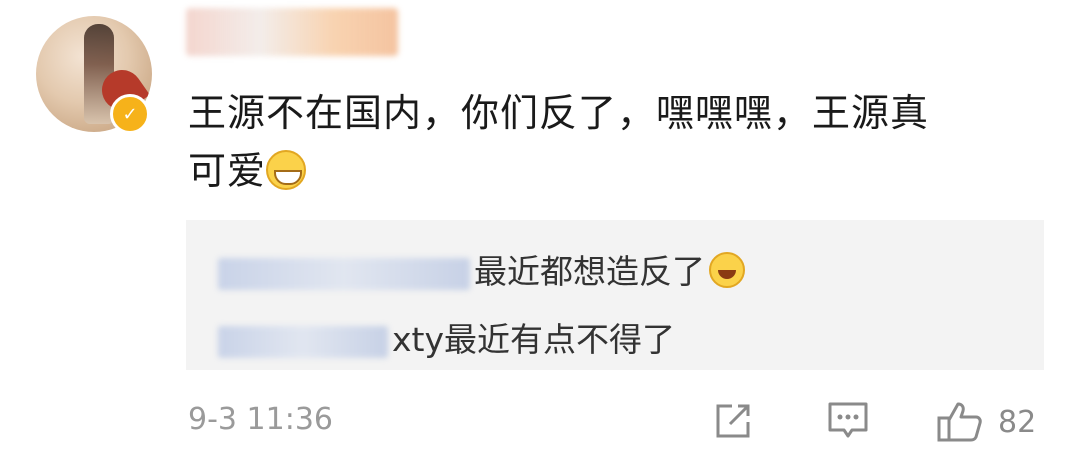 Image resolution: width=1080 pixels, height=461 pixels. I want to click on reply-item: xty最近有点不得了, so click(446, 340).